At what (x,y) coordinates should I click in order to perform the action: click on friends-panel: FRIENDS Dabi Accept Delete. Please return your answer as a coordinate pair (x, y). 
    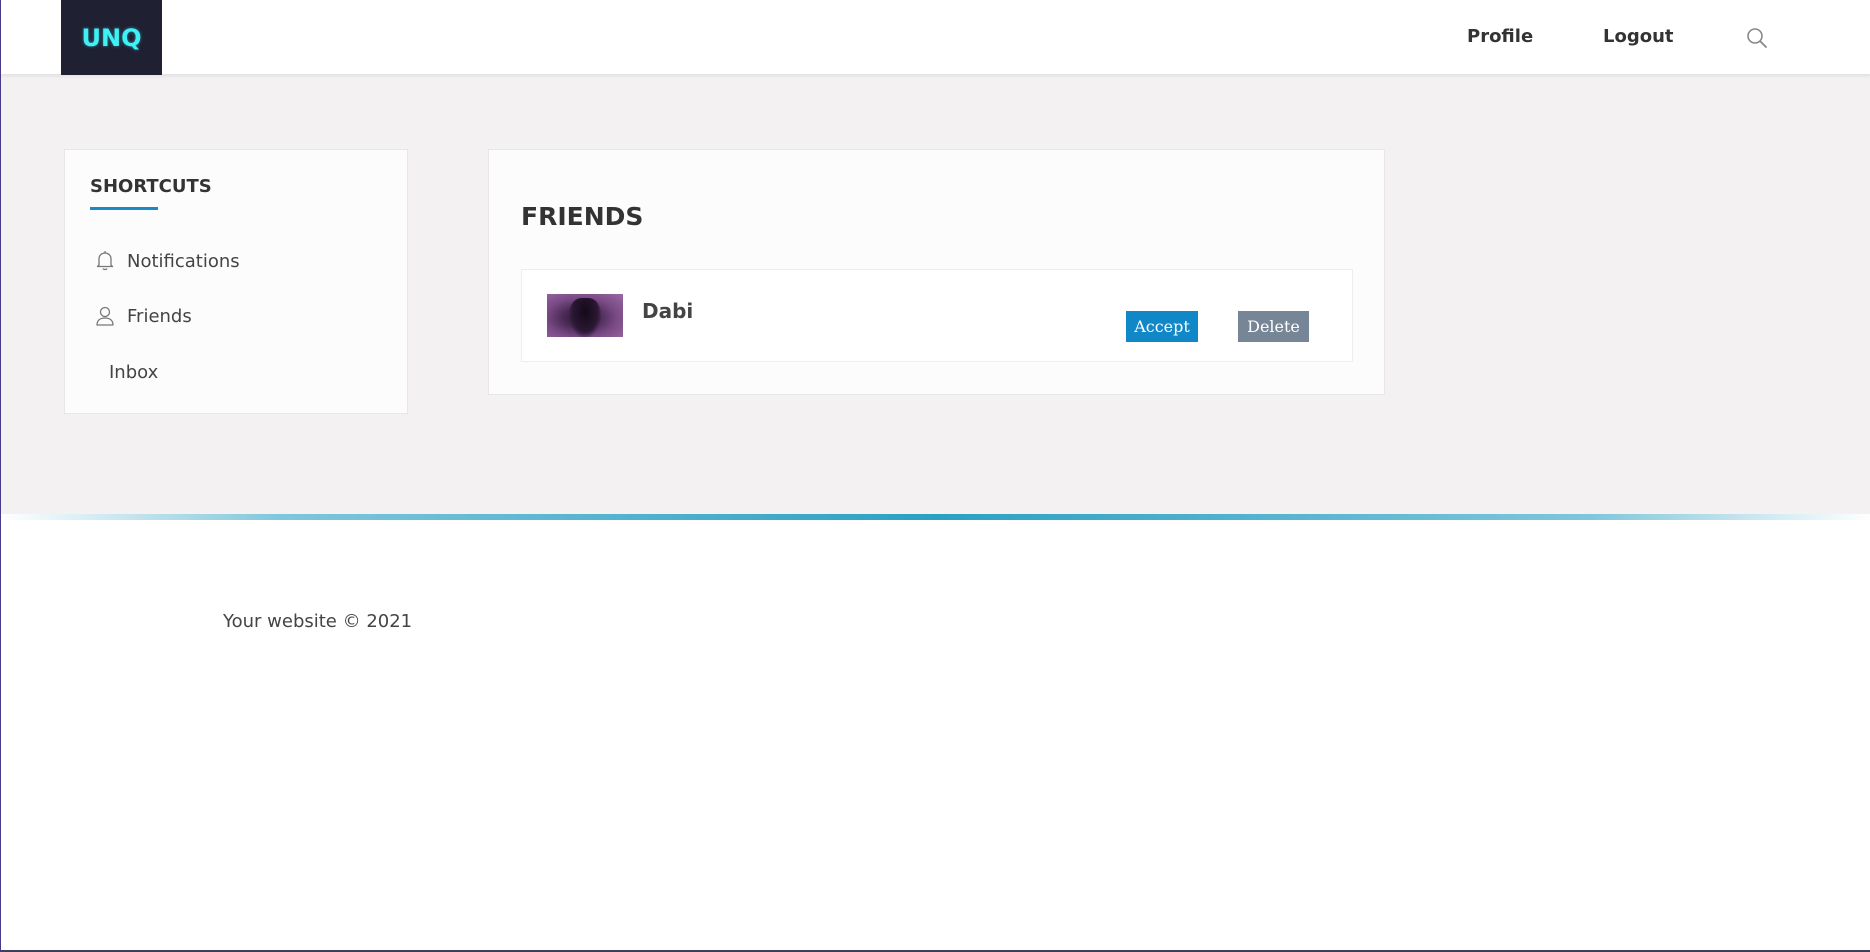
    Looking at the image, I should click on (936, 272).